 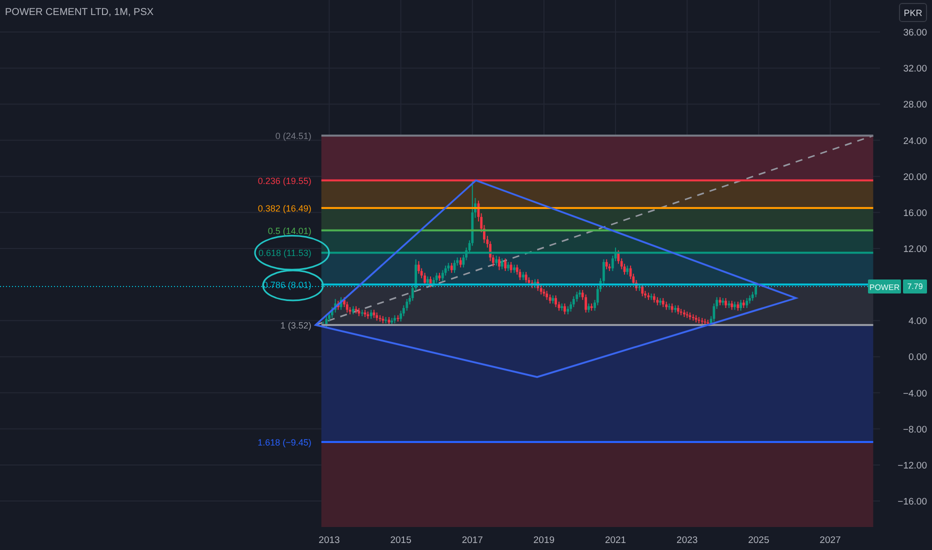 I want to click on price-axis-label: 24.00, so click(x=915, y=141).